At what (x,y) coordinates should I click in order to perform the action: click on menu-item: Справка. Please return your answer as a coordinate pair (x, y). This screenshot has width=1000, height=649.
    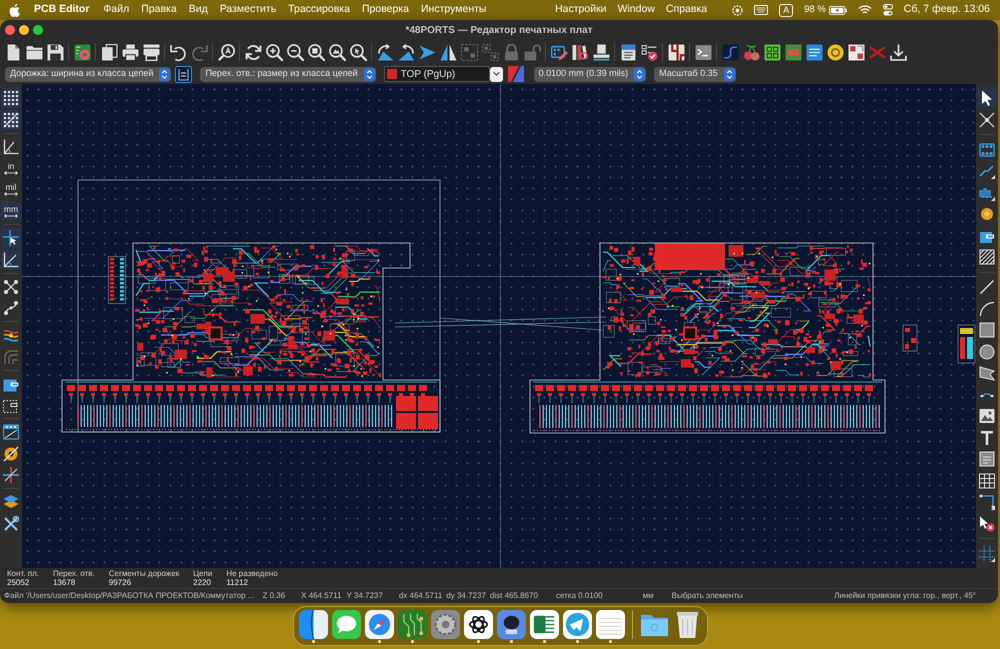
    Looking at the image, I should click on (687, 10).